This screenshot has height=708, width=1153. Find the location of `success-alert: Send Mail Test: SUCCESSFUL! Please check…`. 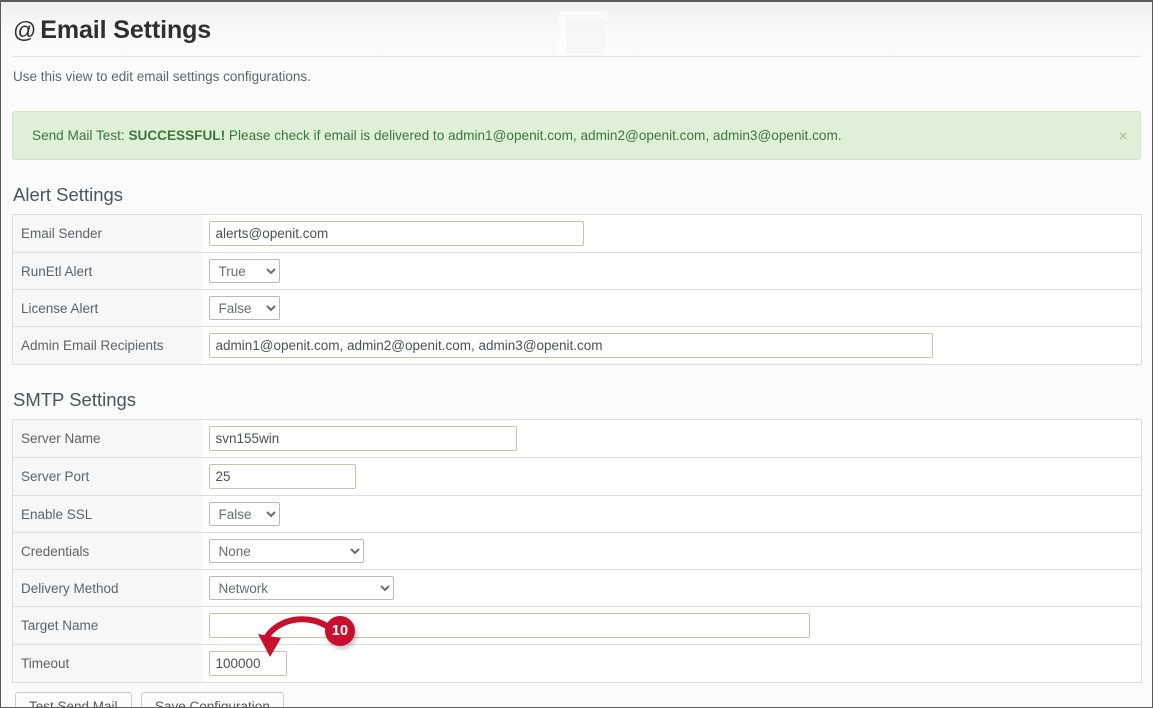

success-alert: Send Mail Test: SUCCESSFUL! Please check… is located at coordinates (576, 135).